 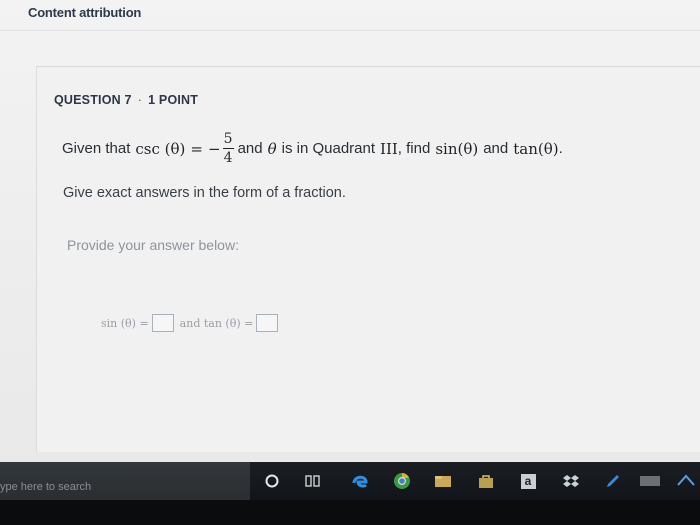 I want to click on question-header: QUESTION 7 · 1 POINT, so click(x=126, y=100).